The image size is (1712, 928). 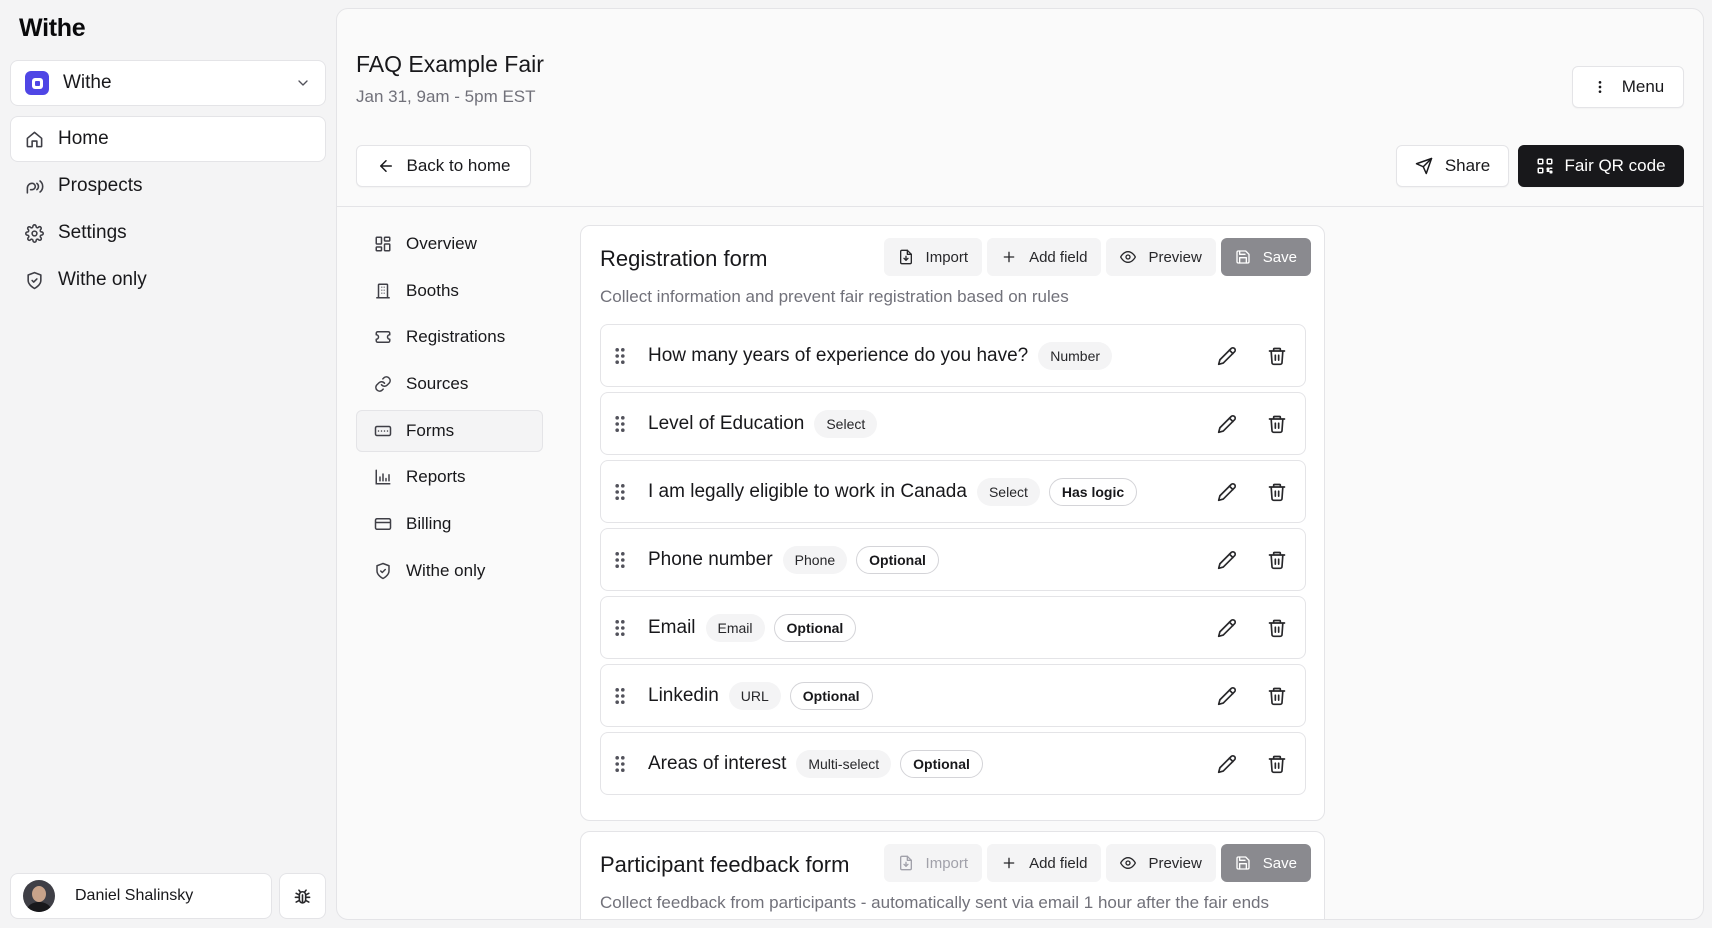 I want to click on bar-chart-icon, so click(x=383, y=477).